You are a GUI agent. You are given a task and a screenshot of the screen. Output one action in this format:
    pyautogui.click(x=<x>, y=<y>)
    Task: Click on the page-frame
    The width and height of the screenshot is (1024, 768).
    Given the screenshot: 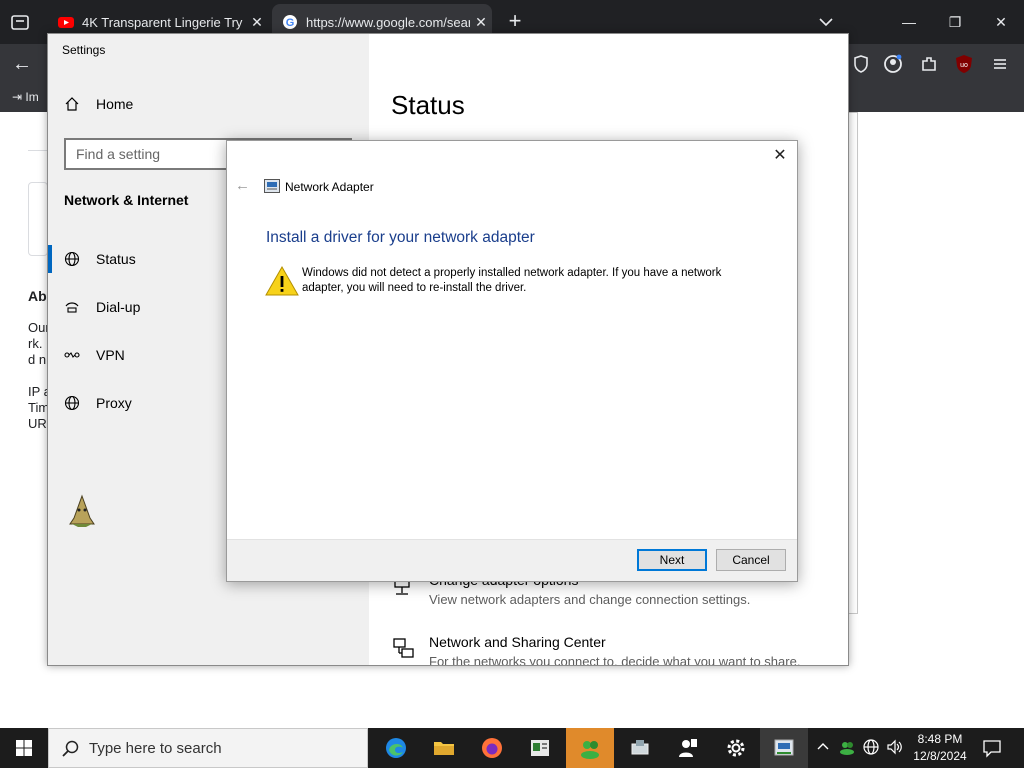 What is the action you would take?
    pyautogui.click(x=853, y=363)
    